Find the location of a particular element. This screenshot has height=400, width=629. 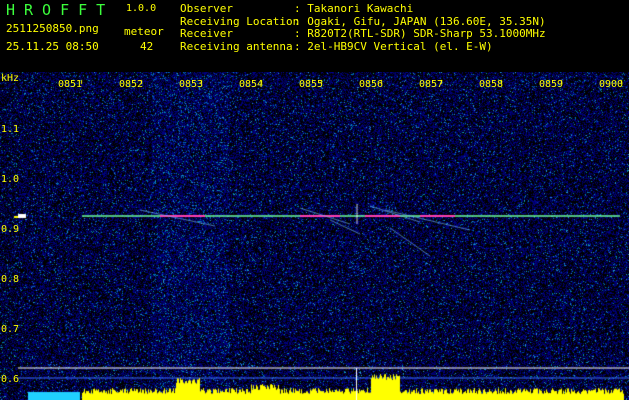

file-name: 2511250850.png is located at coordinates (52, 28).